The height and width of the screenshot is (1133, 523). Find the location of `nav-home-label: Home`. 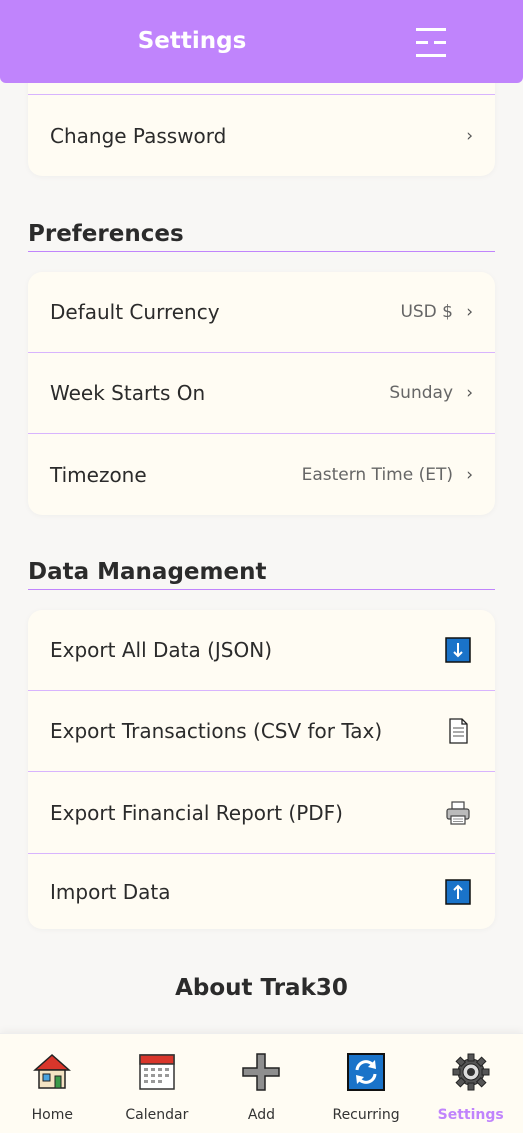

nav-home-label: Home is located at coordinates (52, 1115).